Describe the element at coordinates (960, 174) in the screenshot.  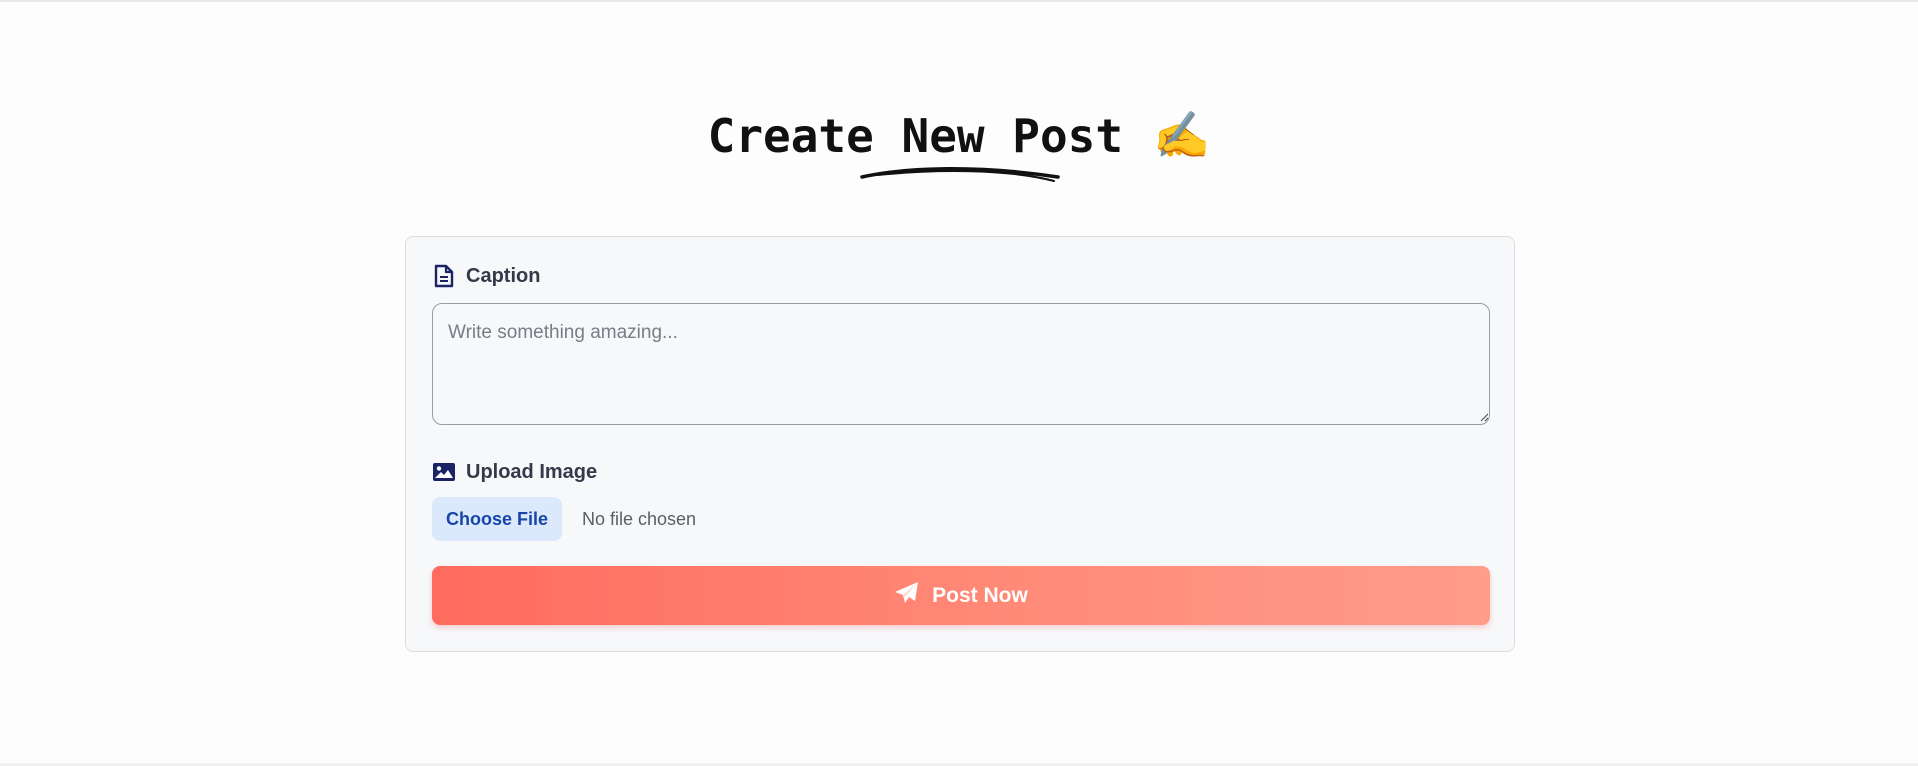
I see `title-underline-decoration` at that location.